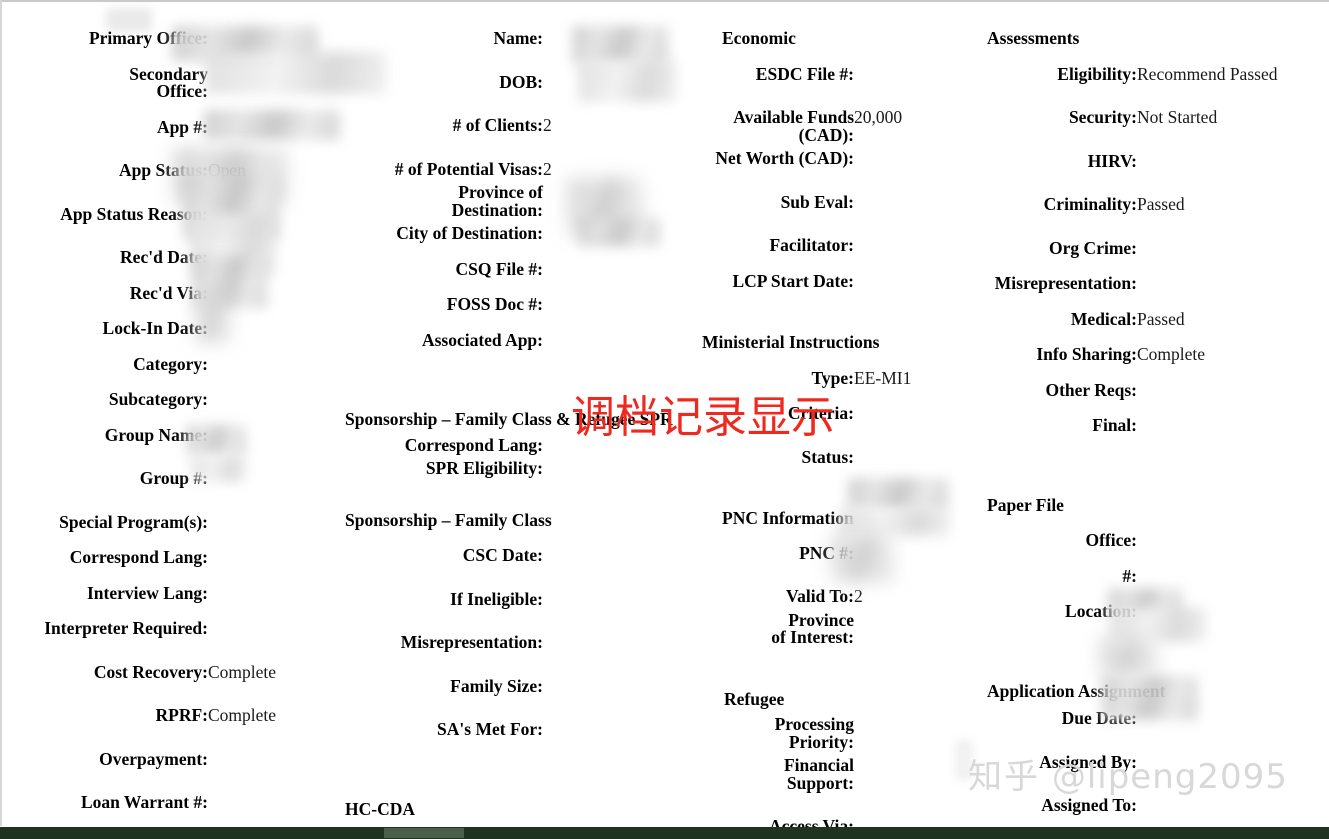 Image resolution: width=1329 pixels, height=839 pixels. Describe the element at coordinates (170, 328) in the screenshot. I see `field-lock-in-date: Lock-In Date:` at that location.